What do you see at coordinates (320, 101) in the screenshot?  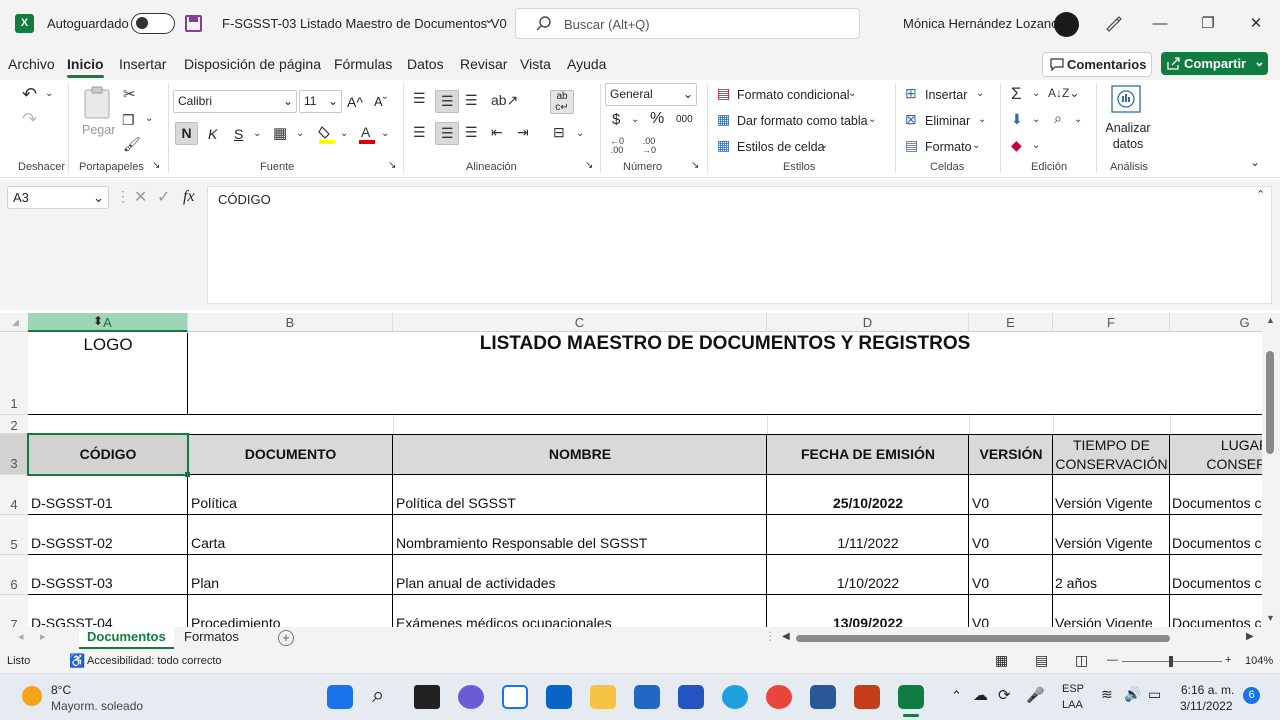 I see `font-size-select: 11 ⌄` at bounding box center [320, 101].